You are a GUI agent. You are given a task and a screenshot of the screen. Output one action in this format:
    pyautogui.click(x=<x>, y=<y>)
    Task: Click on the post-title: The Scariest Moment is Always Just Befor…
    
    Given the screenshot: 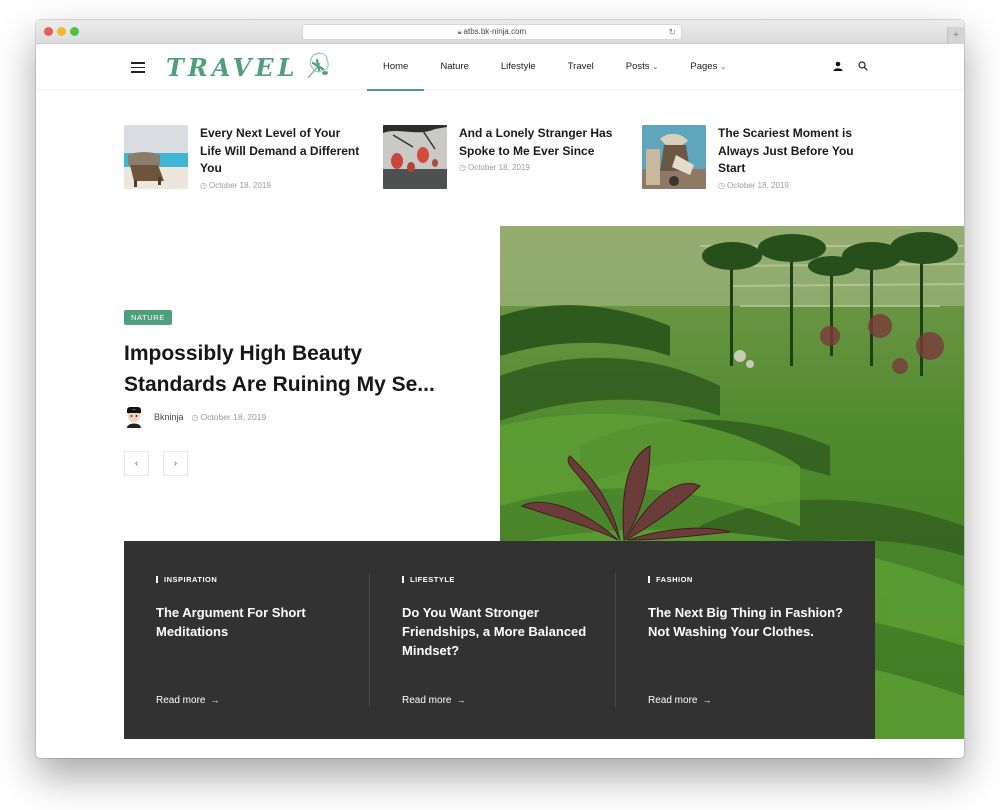 What is the action you would take?
    pyautogui.click(x=800, y=151)
    